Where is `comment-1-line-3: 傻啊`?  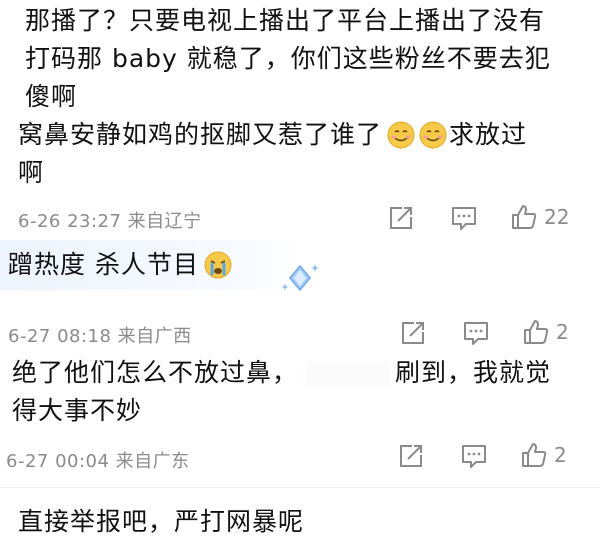 comment-1-line-3: 傻啊 is located at coordinates (51, 96).